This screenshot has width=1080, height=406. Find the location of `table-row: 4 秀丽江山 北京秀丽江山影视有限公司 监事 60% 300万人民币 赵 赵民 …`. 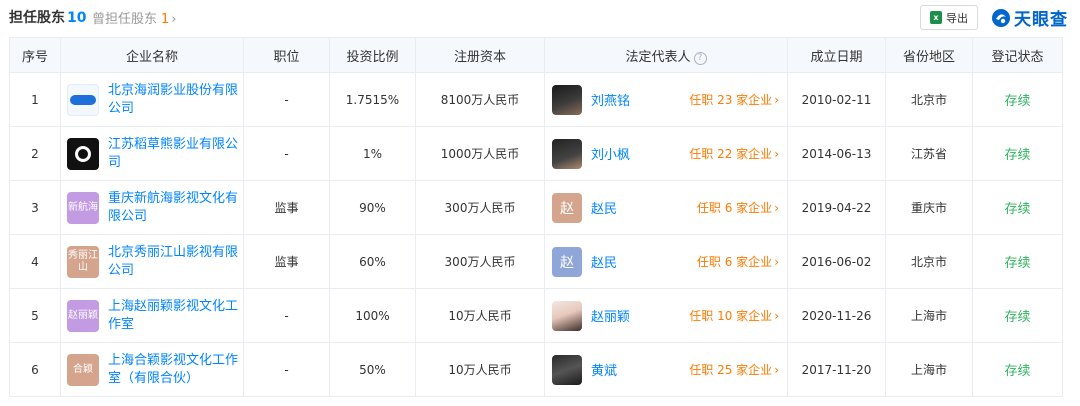

table-row: 4 秀丽江山 北京秀丽江山影视有限公司 监事 60% 300万人民币 赵 赵民 … is located at coordinates (536, 261).